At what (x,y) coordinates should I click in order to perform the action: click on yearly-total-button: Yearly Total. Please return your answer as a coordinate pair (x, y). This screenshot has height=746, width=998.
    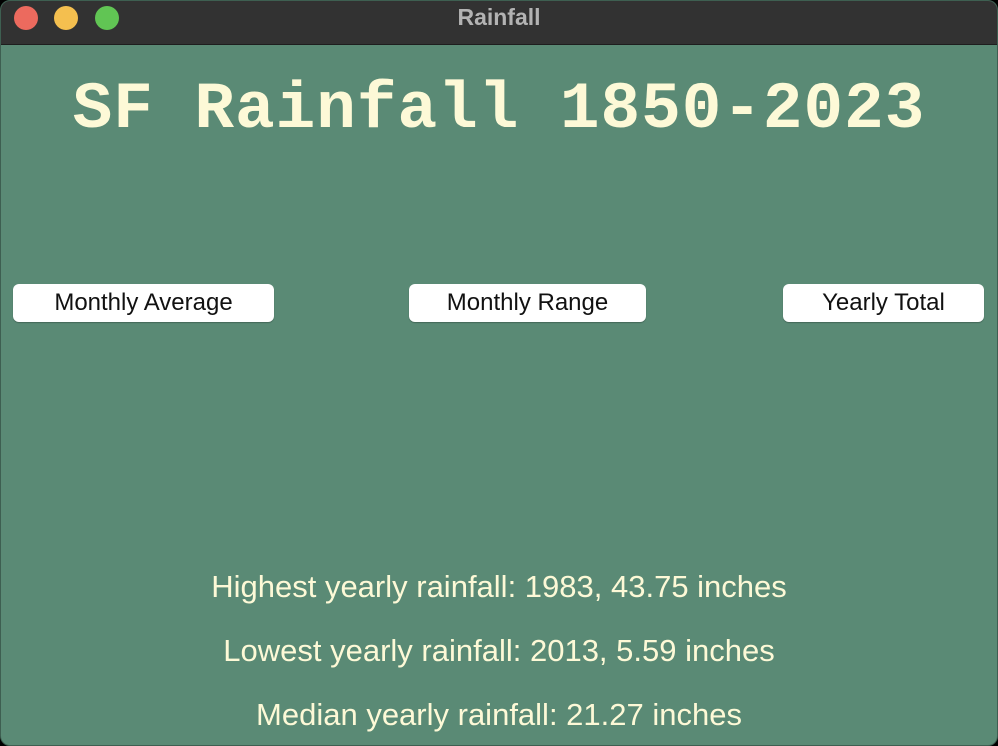
    Looking at the image, I should click on (883, 303).